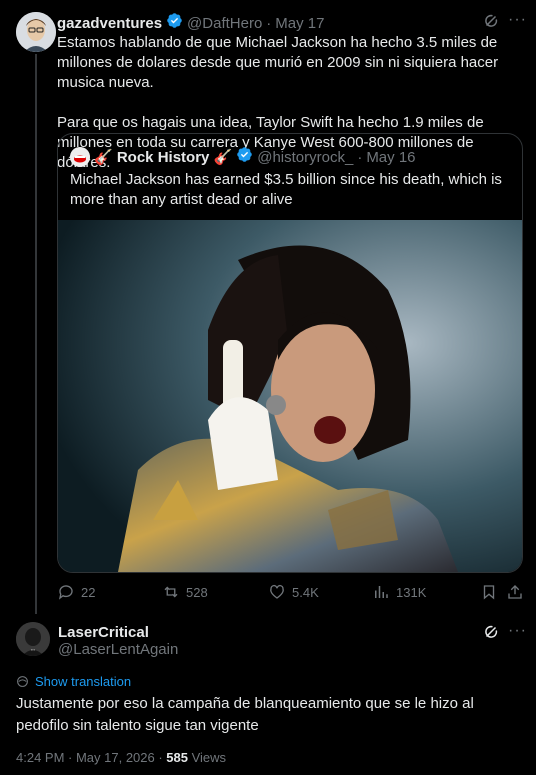 This screenshot has height=775, width=536. I want to click on quote-date: May 16, so click(390, 157).